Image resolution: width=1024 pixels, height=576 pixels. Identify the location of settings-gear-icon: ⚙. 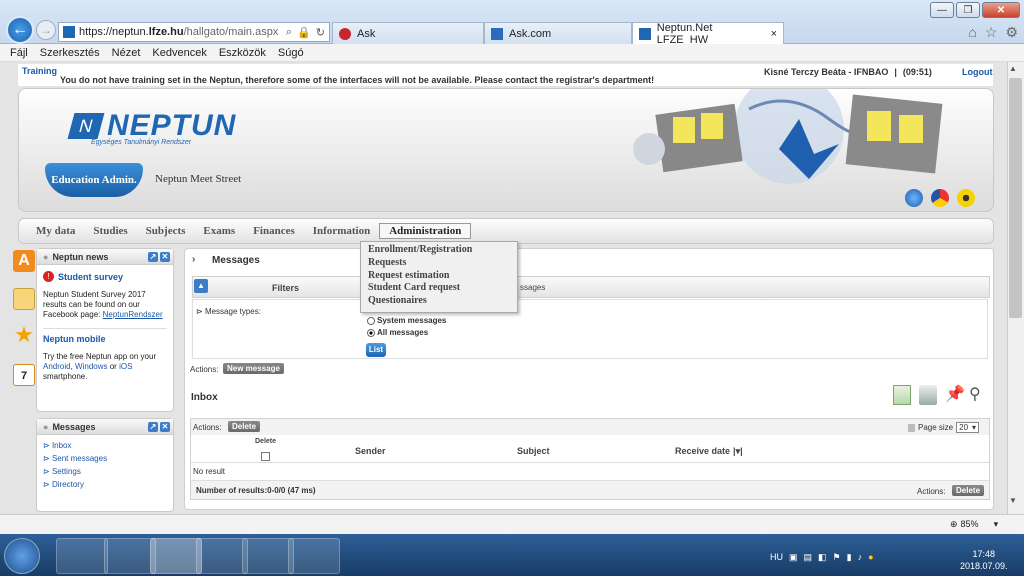
(1011, 32).